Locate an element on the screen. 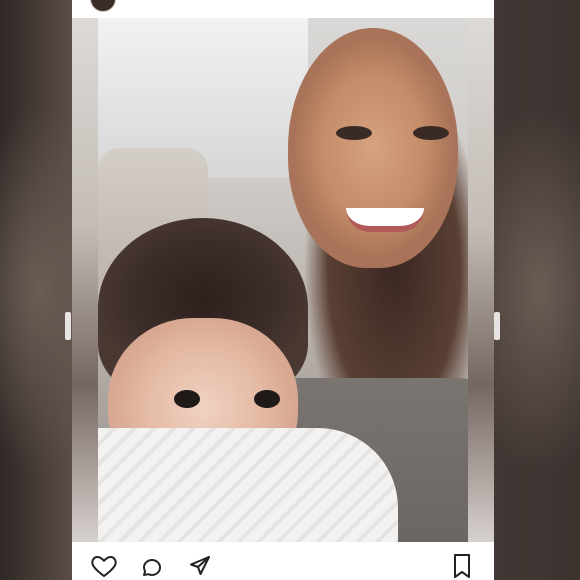 This screenshot has height=580, width=580. baby-bib is located at coordinates (248, 485).